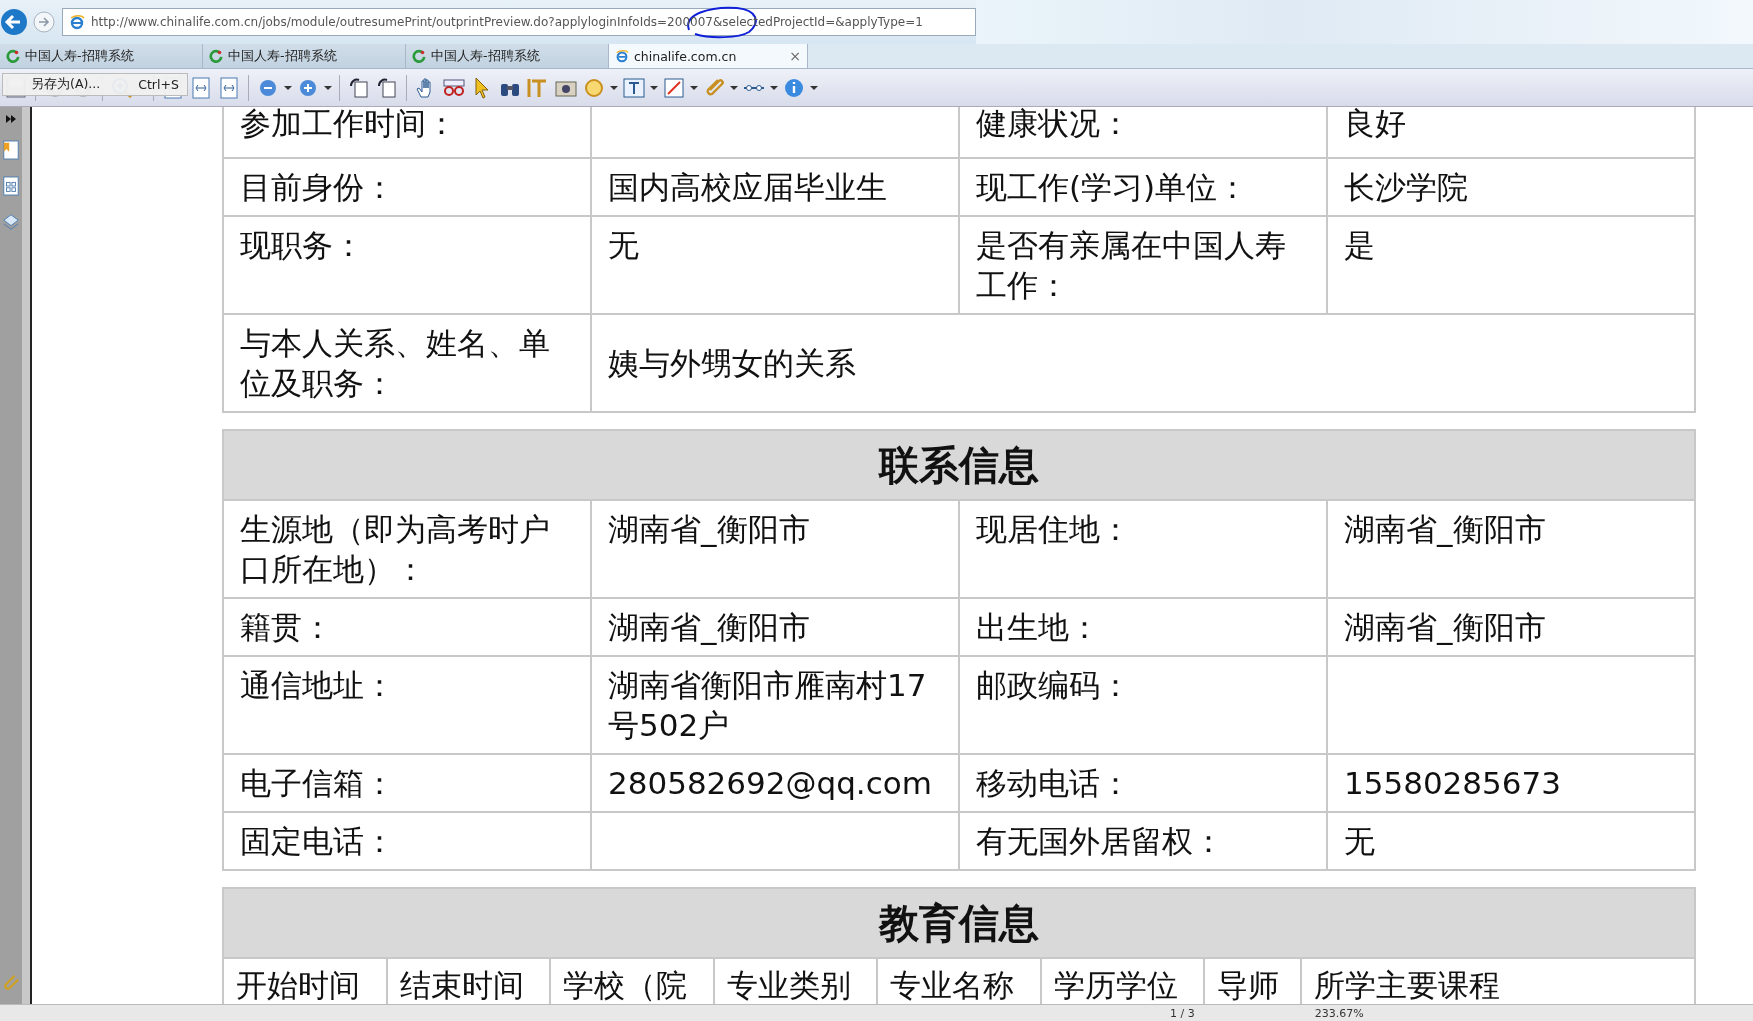  I want to click on field-label: 现职务：, so click(407, 265).